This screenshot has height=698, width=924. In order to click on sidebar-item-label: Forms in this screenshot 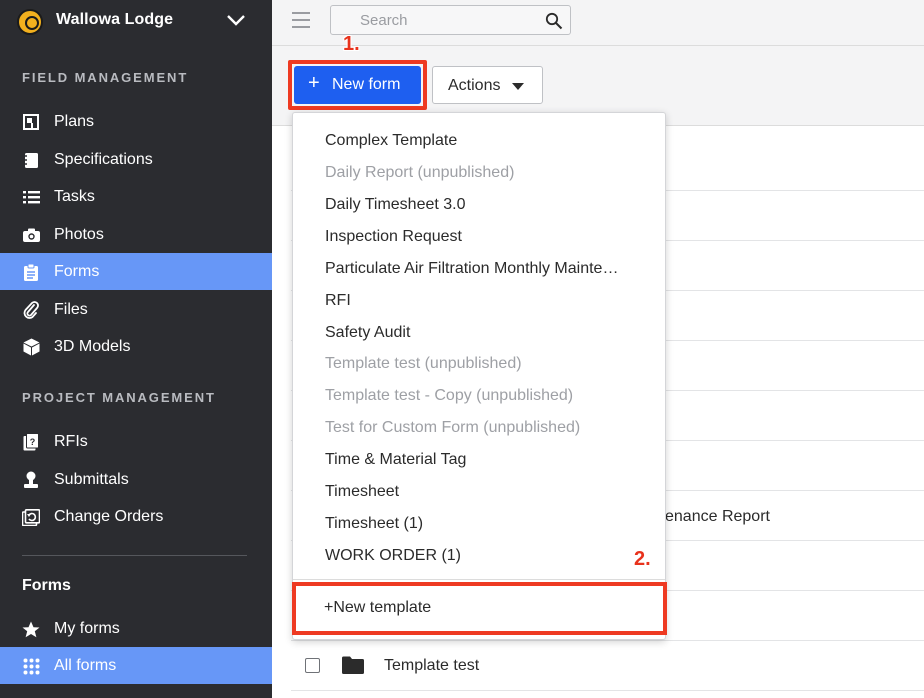, I will do `click(77, 271)`.